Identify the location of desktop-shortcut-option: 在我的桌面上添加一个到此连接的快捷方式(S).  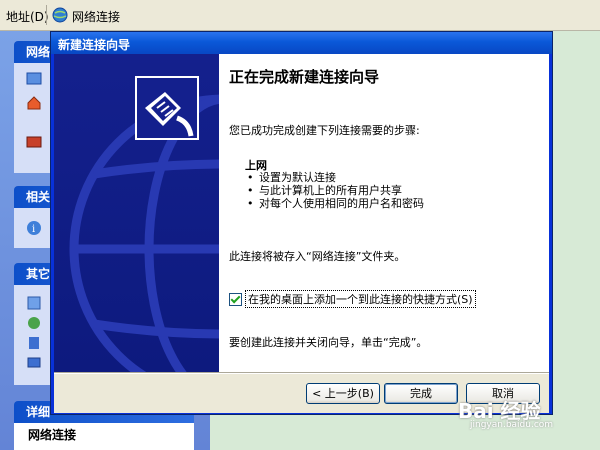
(352, 299).